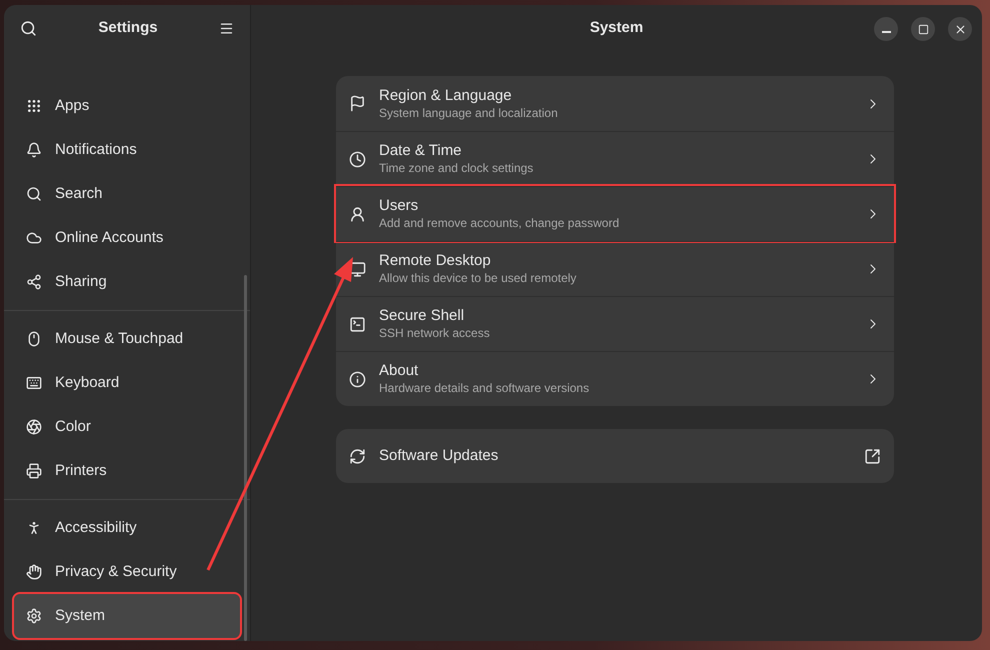 This screenshot has height=650, width=990. What do you see at coordinates (127, 427) in the screenshot?
I see `sidebar-item: Color` at bounding box center [127, 427].